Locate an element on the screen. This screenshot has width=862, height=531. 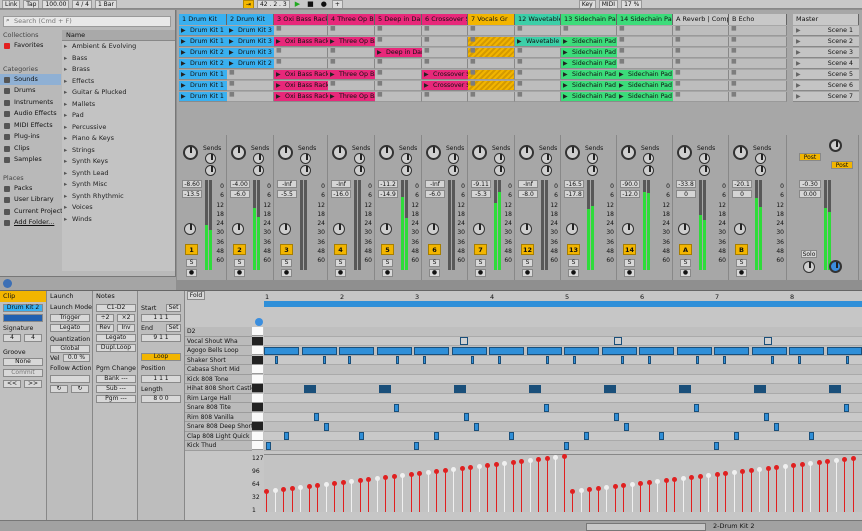
sidebar-item-sounds: Sounds is located at coordinates (30, 79).